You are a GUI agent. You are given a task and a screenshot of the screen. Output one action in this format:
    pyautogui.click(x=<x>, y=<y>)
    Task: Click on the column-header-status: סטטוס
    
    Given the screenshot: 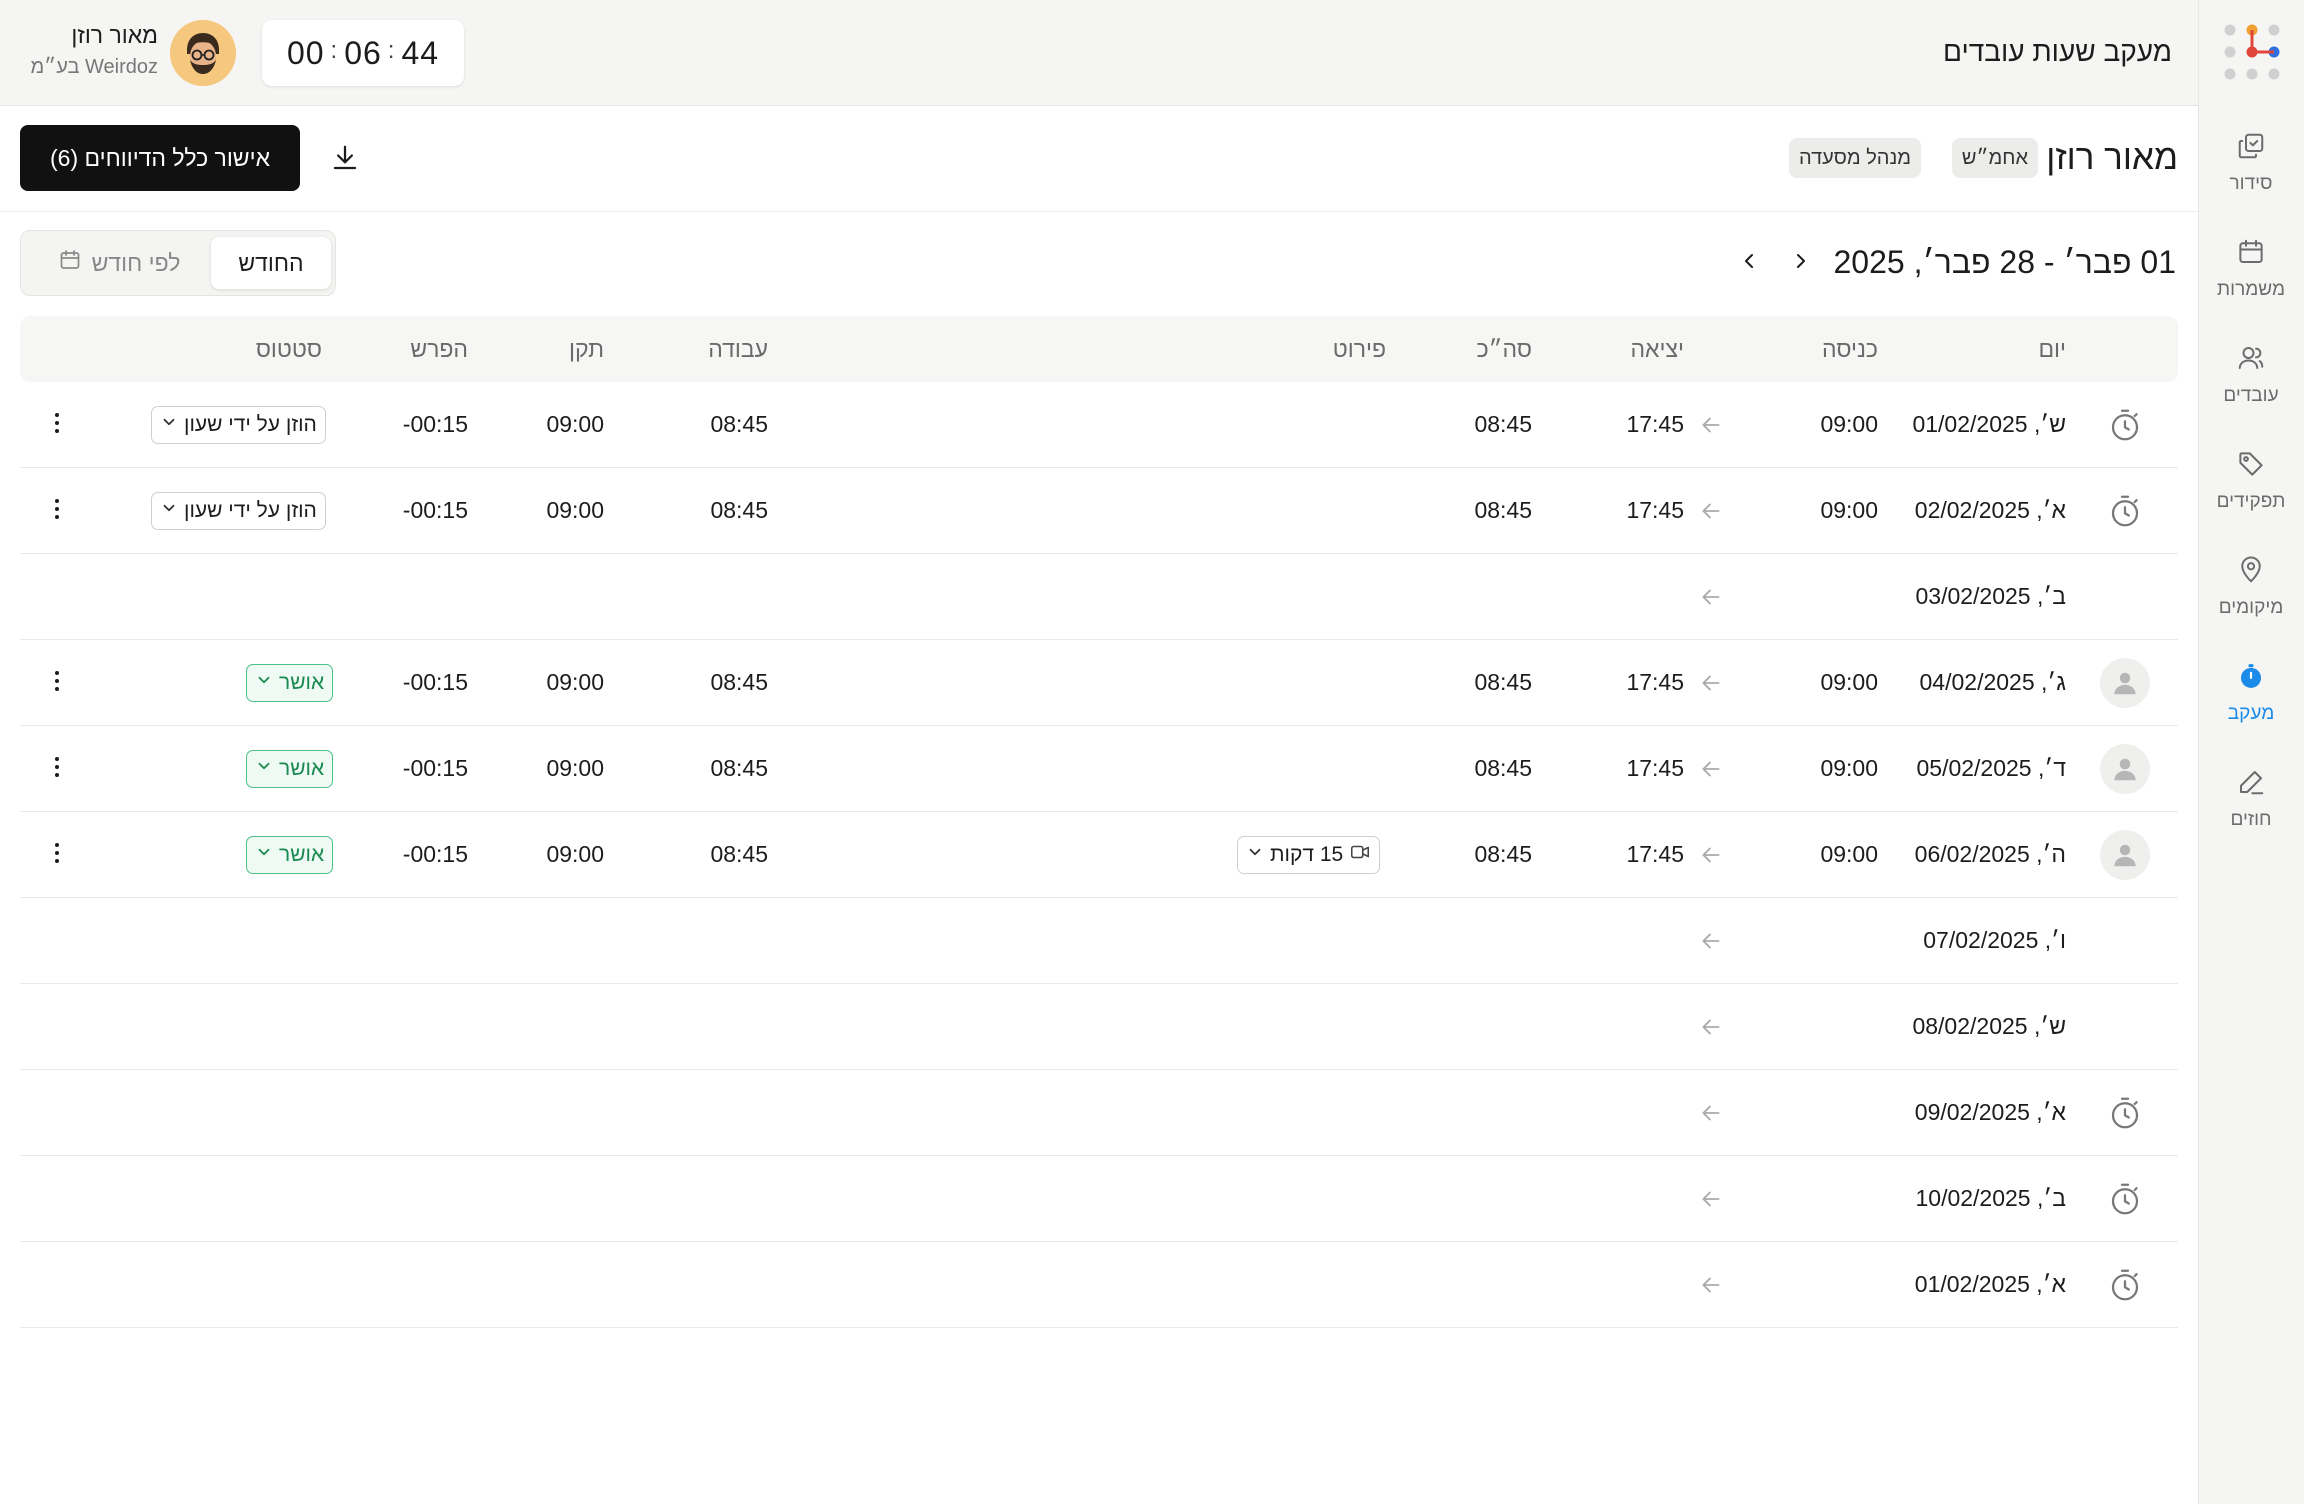 What is the action you would take?
    pyautogui.click(x=288, y=349)
    